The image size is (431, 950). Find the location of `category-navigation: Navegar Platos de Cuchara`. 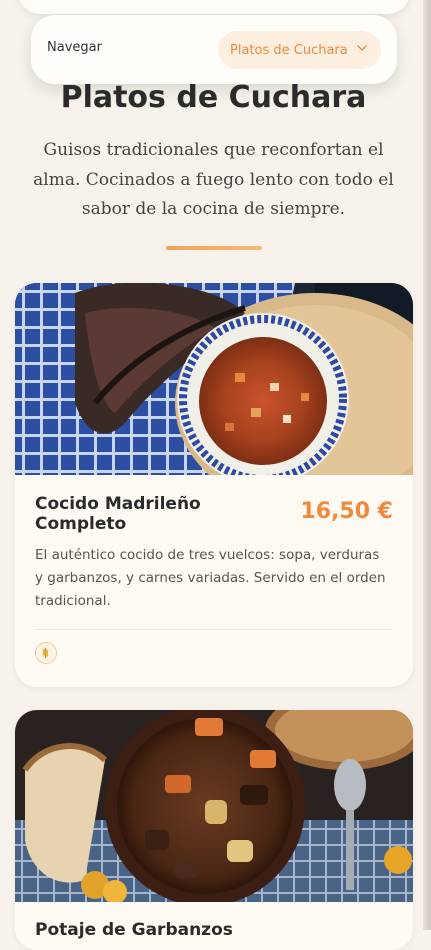

category-navigation: Navegar Platos de Cuchara is located at coordinates (214, 49).